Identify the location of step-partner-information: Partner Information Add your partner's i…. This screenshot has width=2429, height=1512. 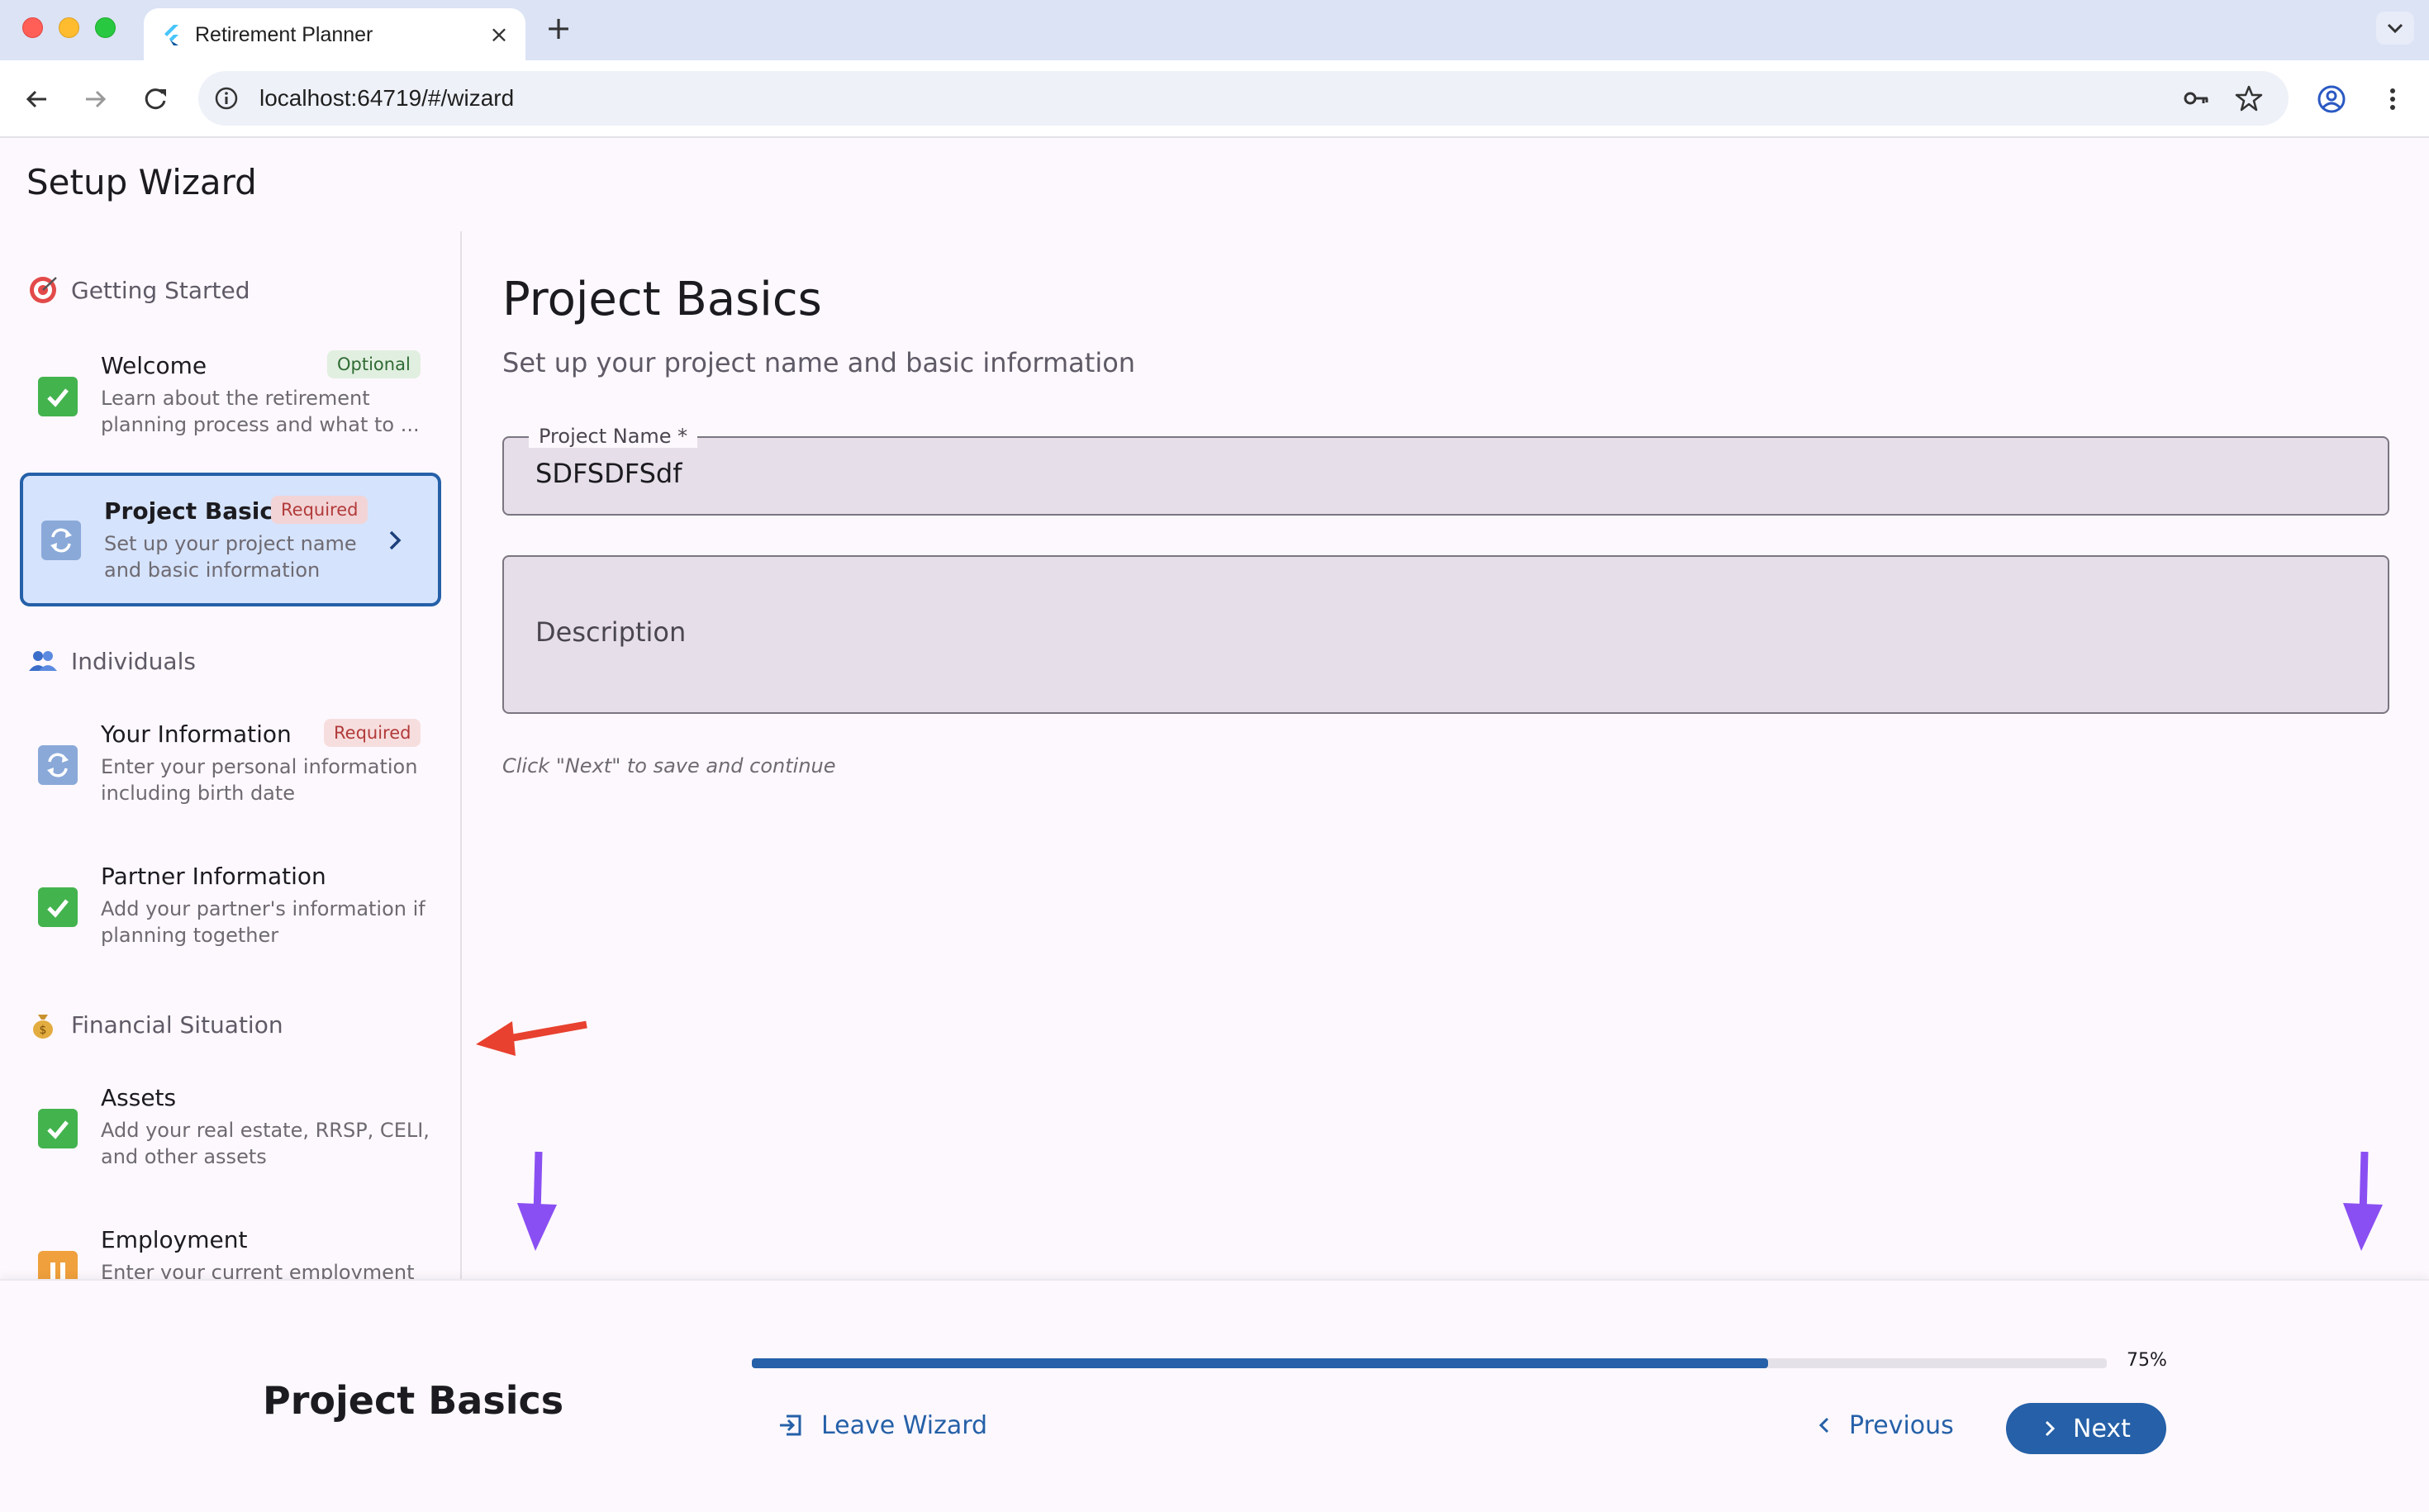
(230, 912).